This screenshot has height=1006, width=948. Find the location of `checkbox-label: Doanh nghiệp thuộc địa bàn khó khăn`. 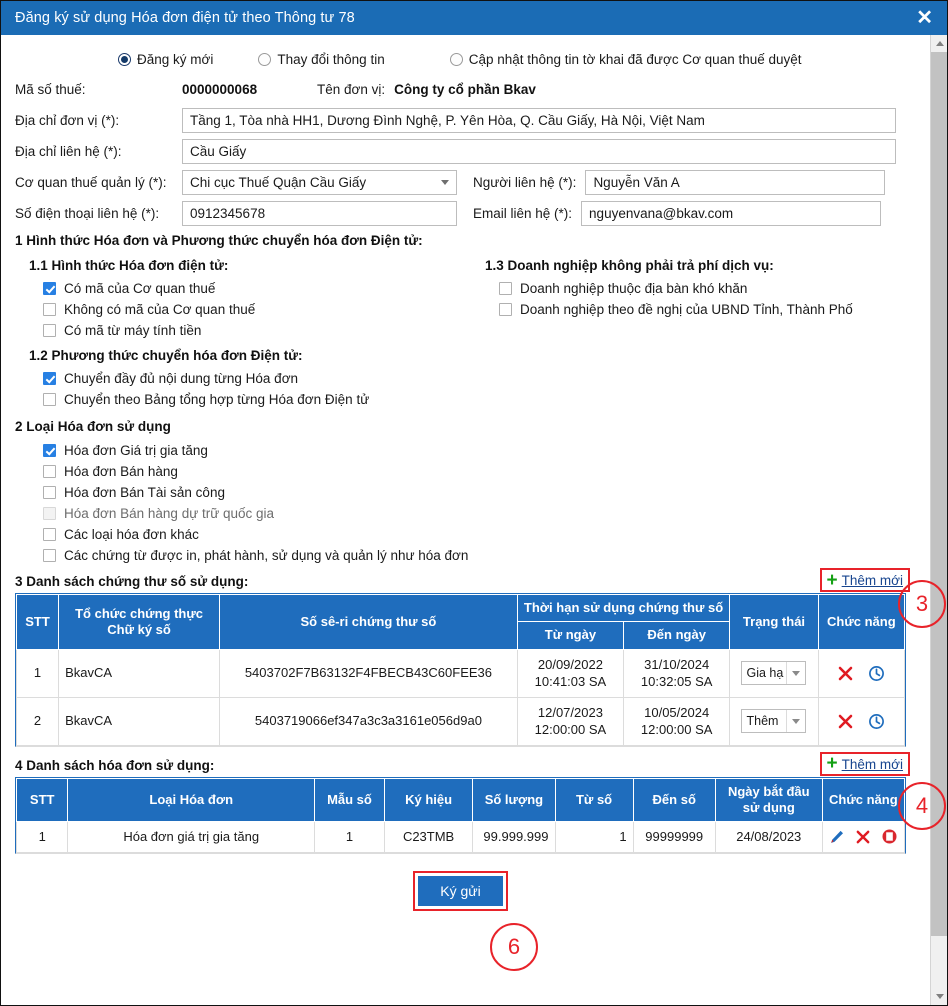

checkbox-label: Doanh nghiệp thuộc địa bàn khó khăn is located at coordinates (634, 288).